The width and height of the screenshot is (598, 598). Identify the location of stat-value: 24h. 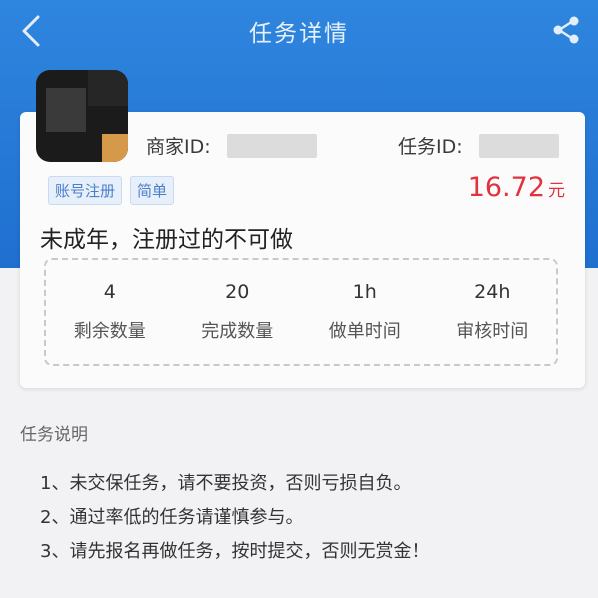
(492, 292).